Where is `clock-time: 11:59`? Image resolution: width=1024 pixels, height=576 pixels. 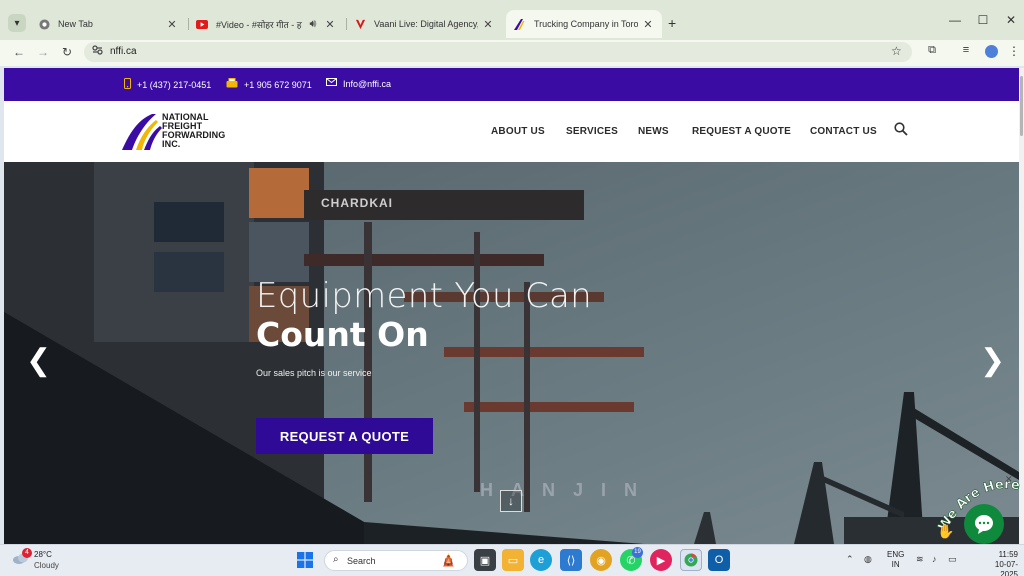 clock-time: 11:59 is located at coordinates (1008, 554).